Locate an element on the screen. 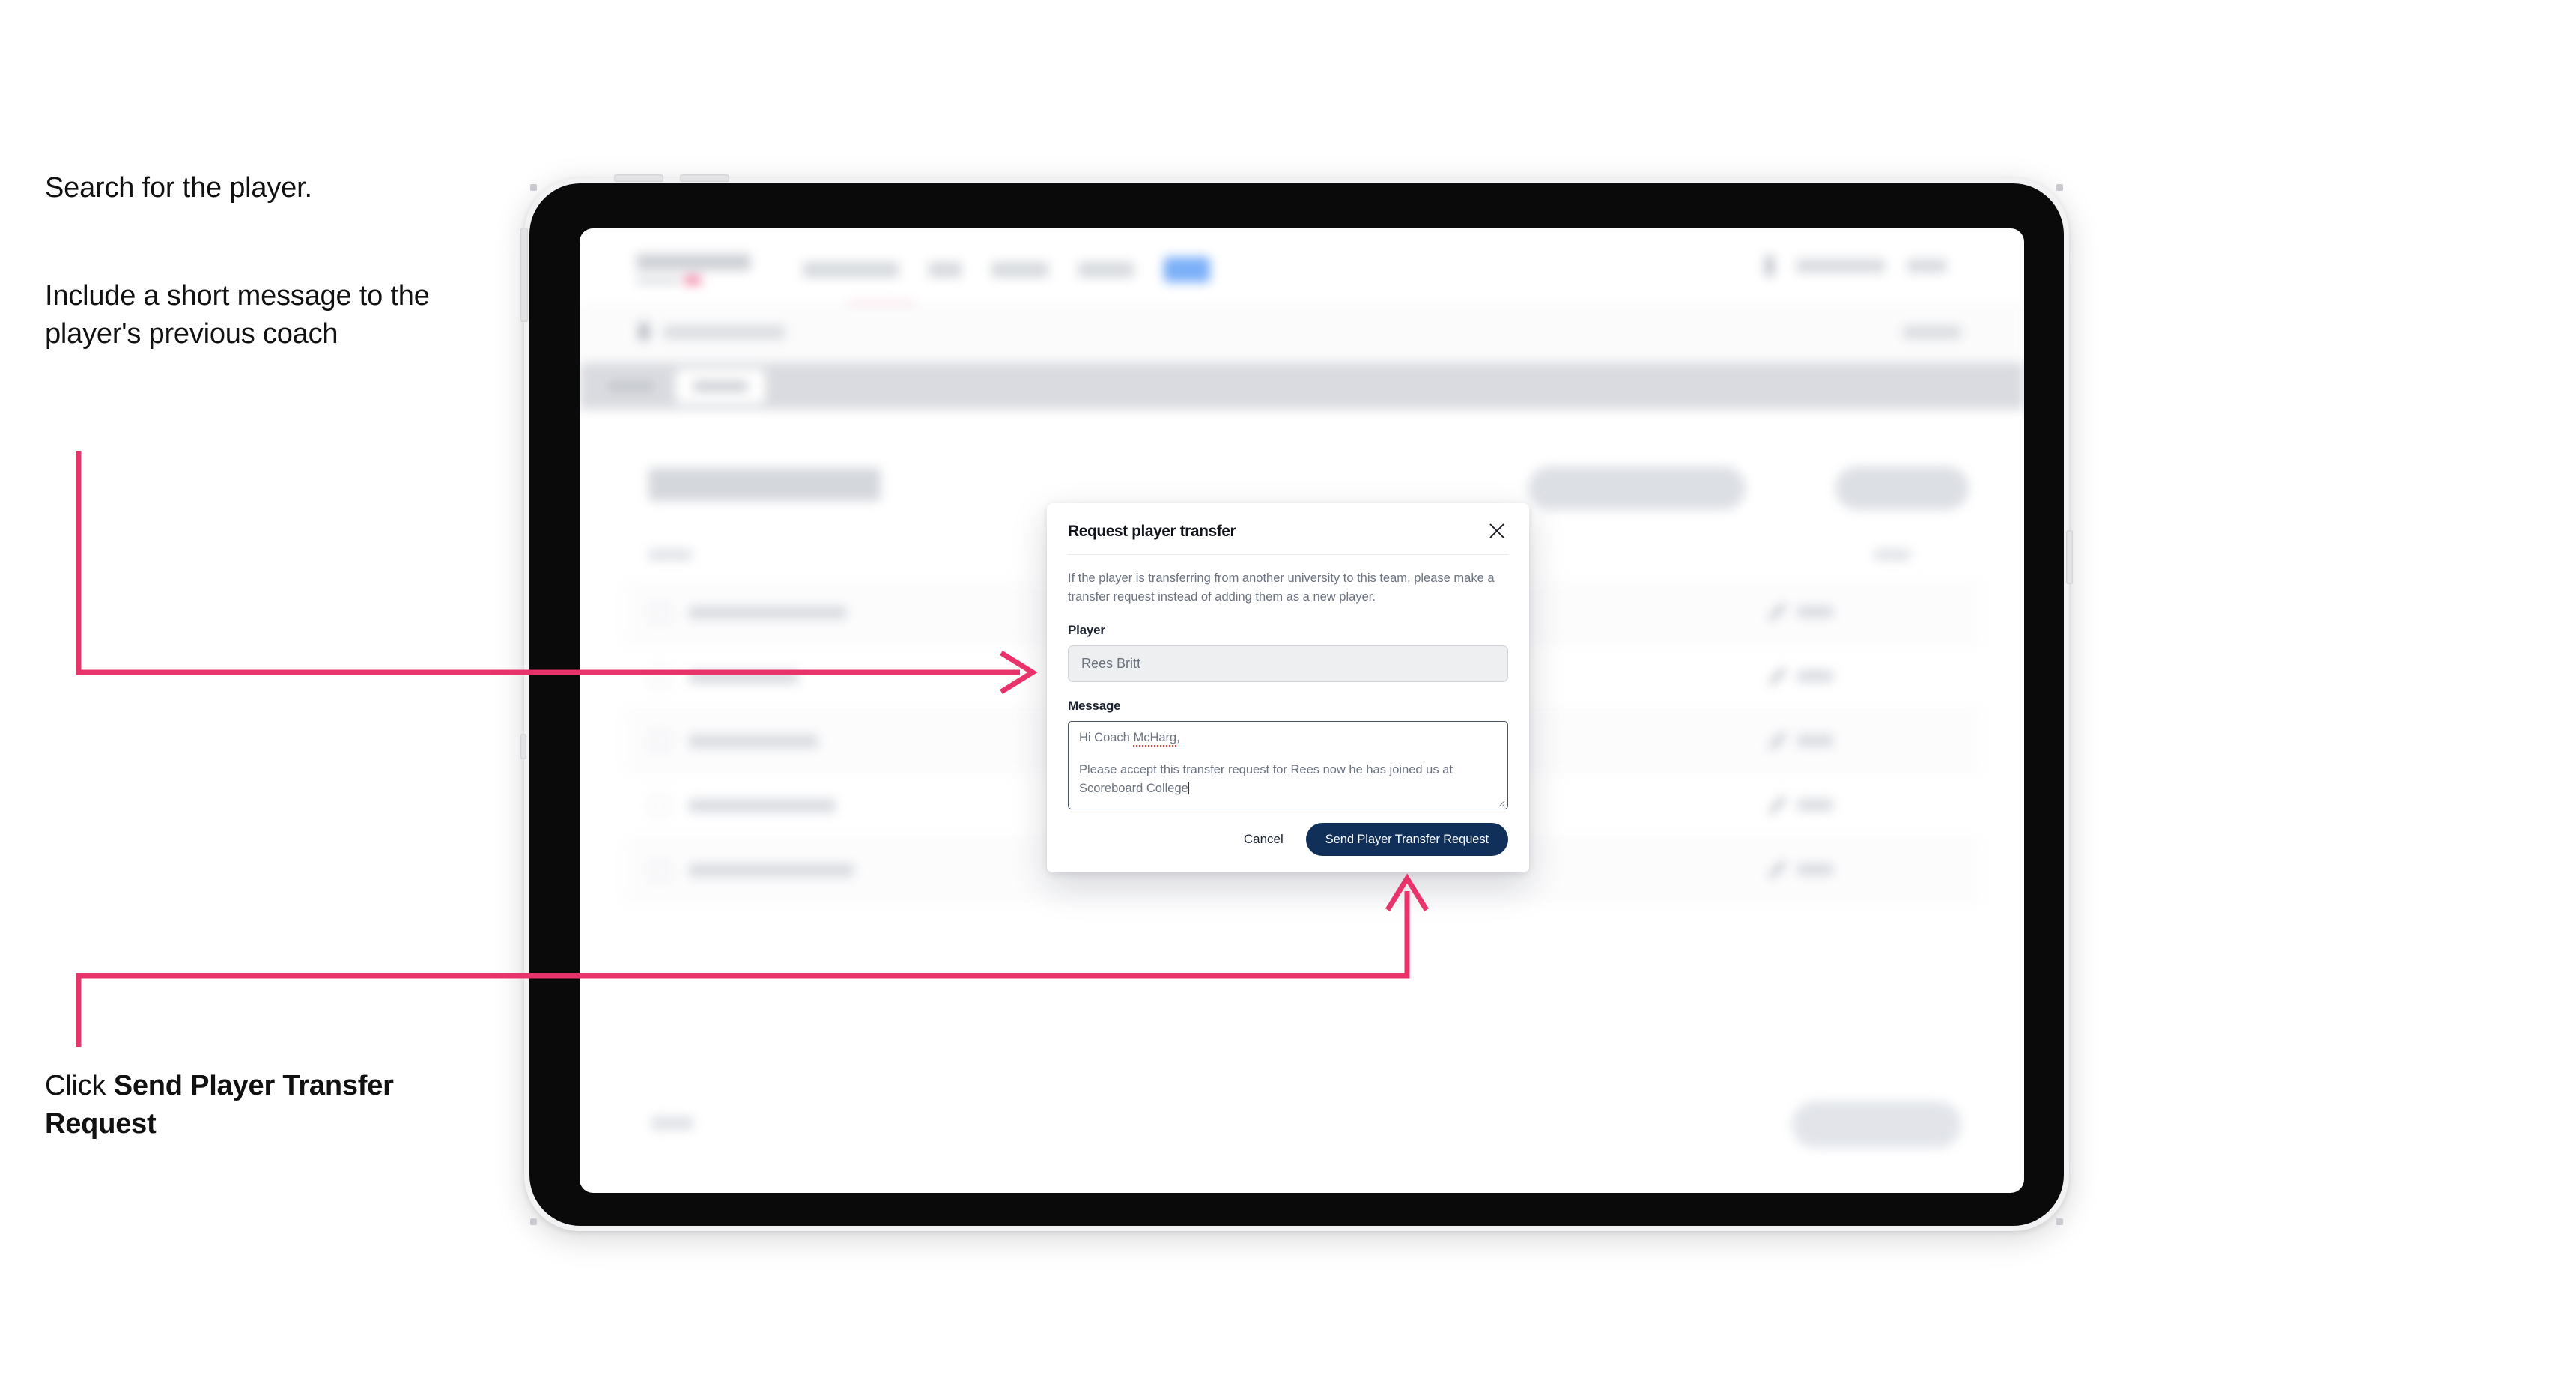 The height and width of the screenshot is (1386, 2576). text-caret is located at coordinates (1189, 788).